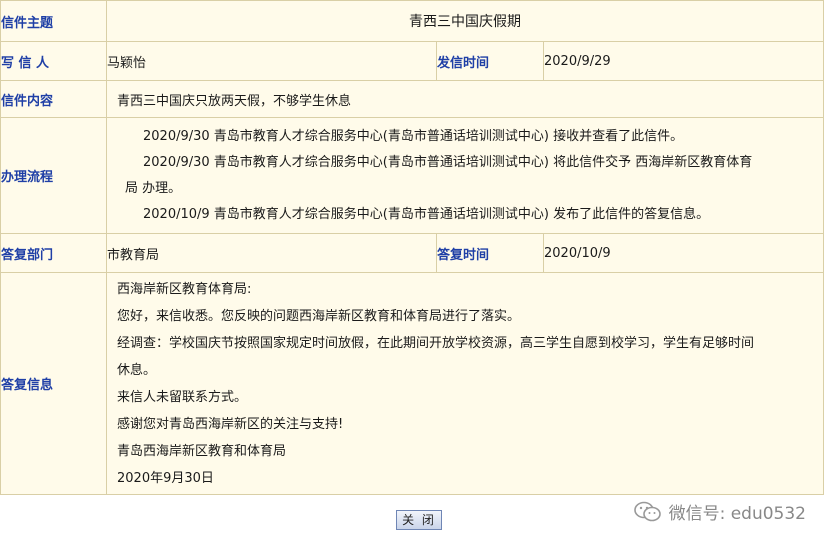 This screenshot has width=830, height=542. What do you see at coordinates (53, 21) in the screenshot?
I see `subject-label: 信件主题` at bounding box center [53, 21].